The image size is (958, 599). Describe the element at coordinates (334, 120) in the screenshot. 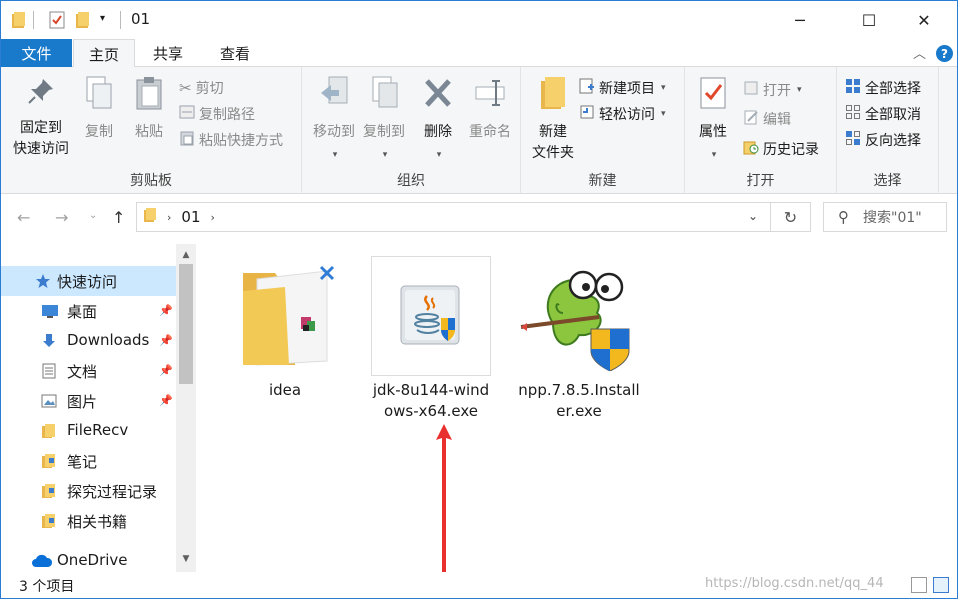

I see `move-to-button: 移动到 ▾` at that location.